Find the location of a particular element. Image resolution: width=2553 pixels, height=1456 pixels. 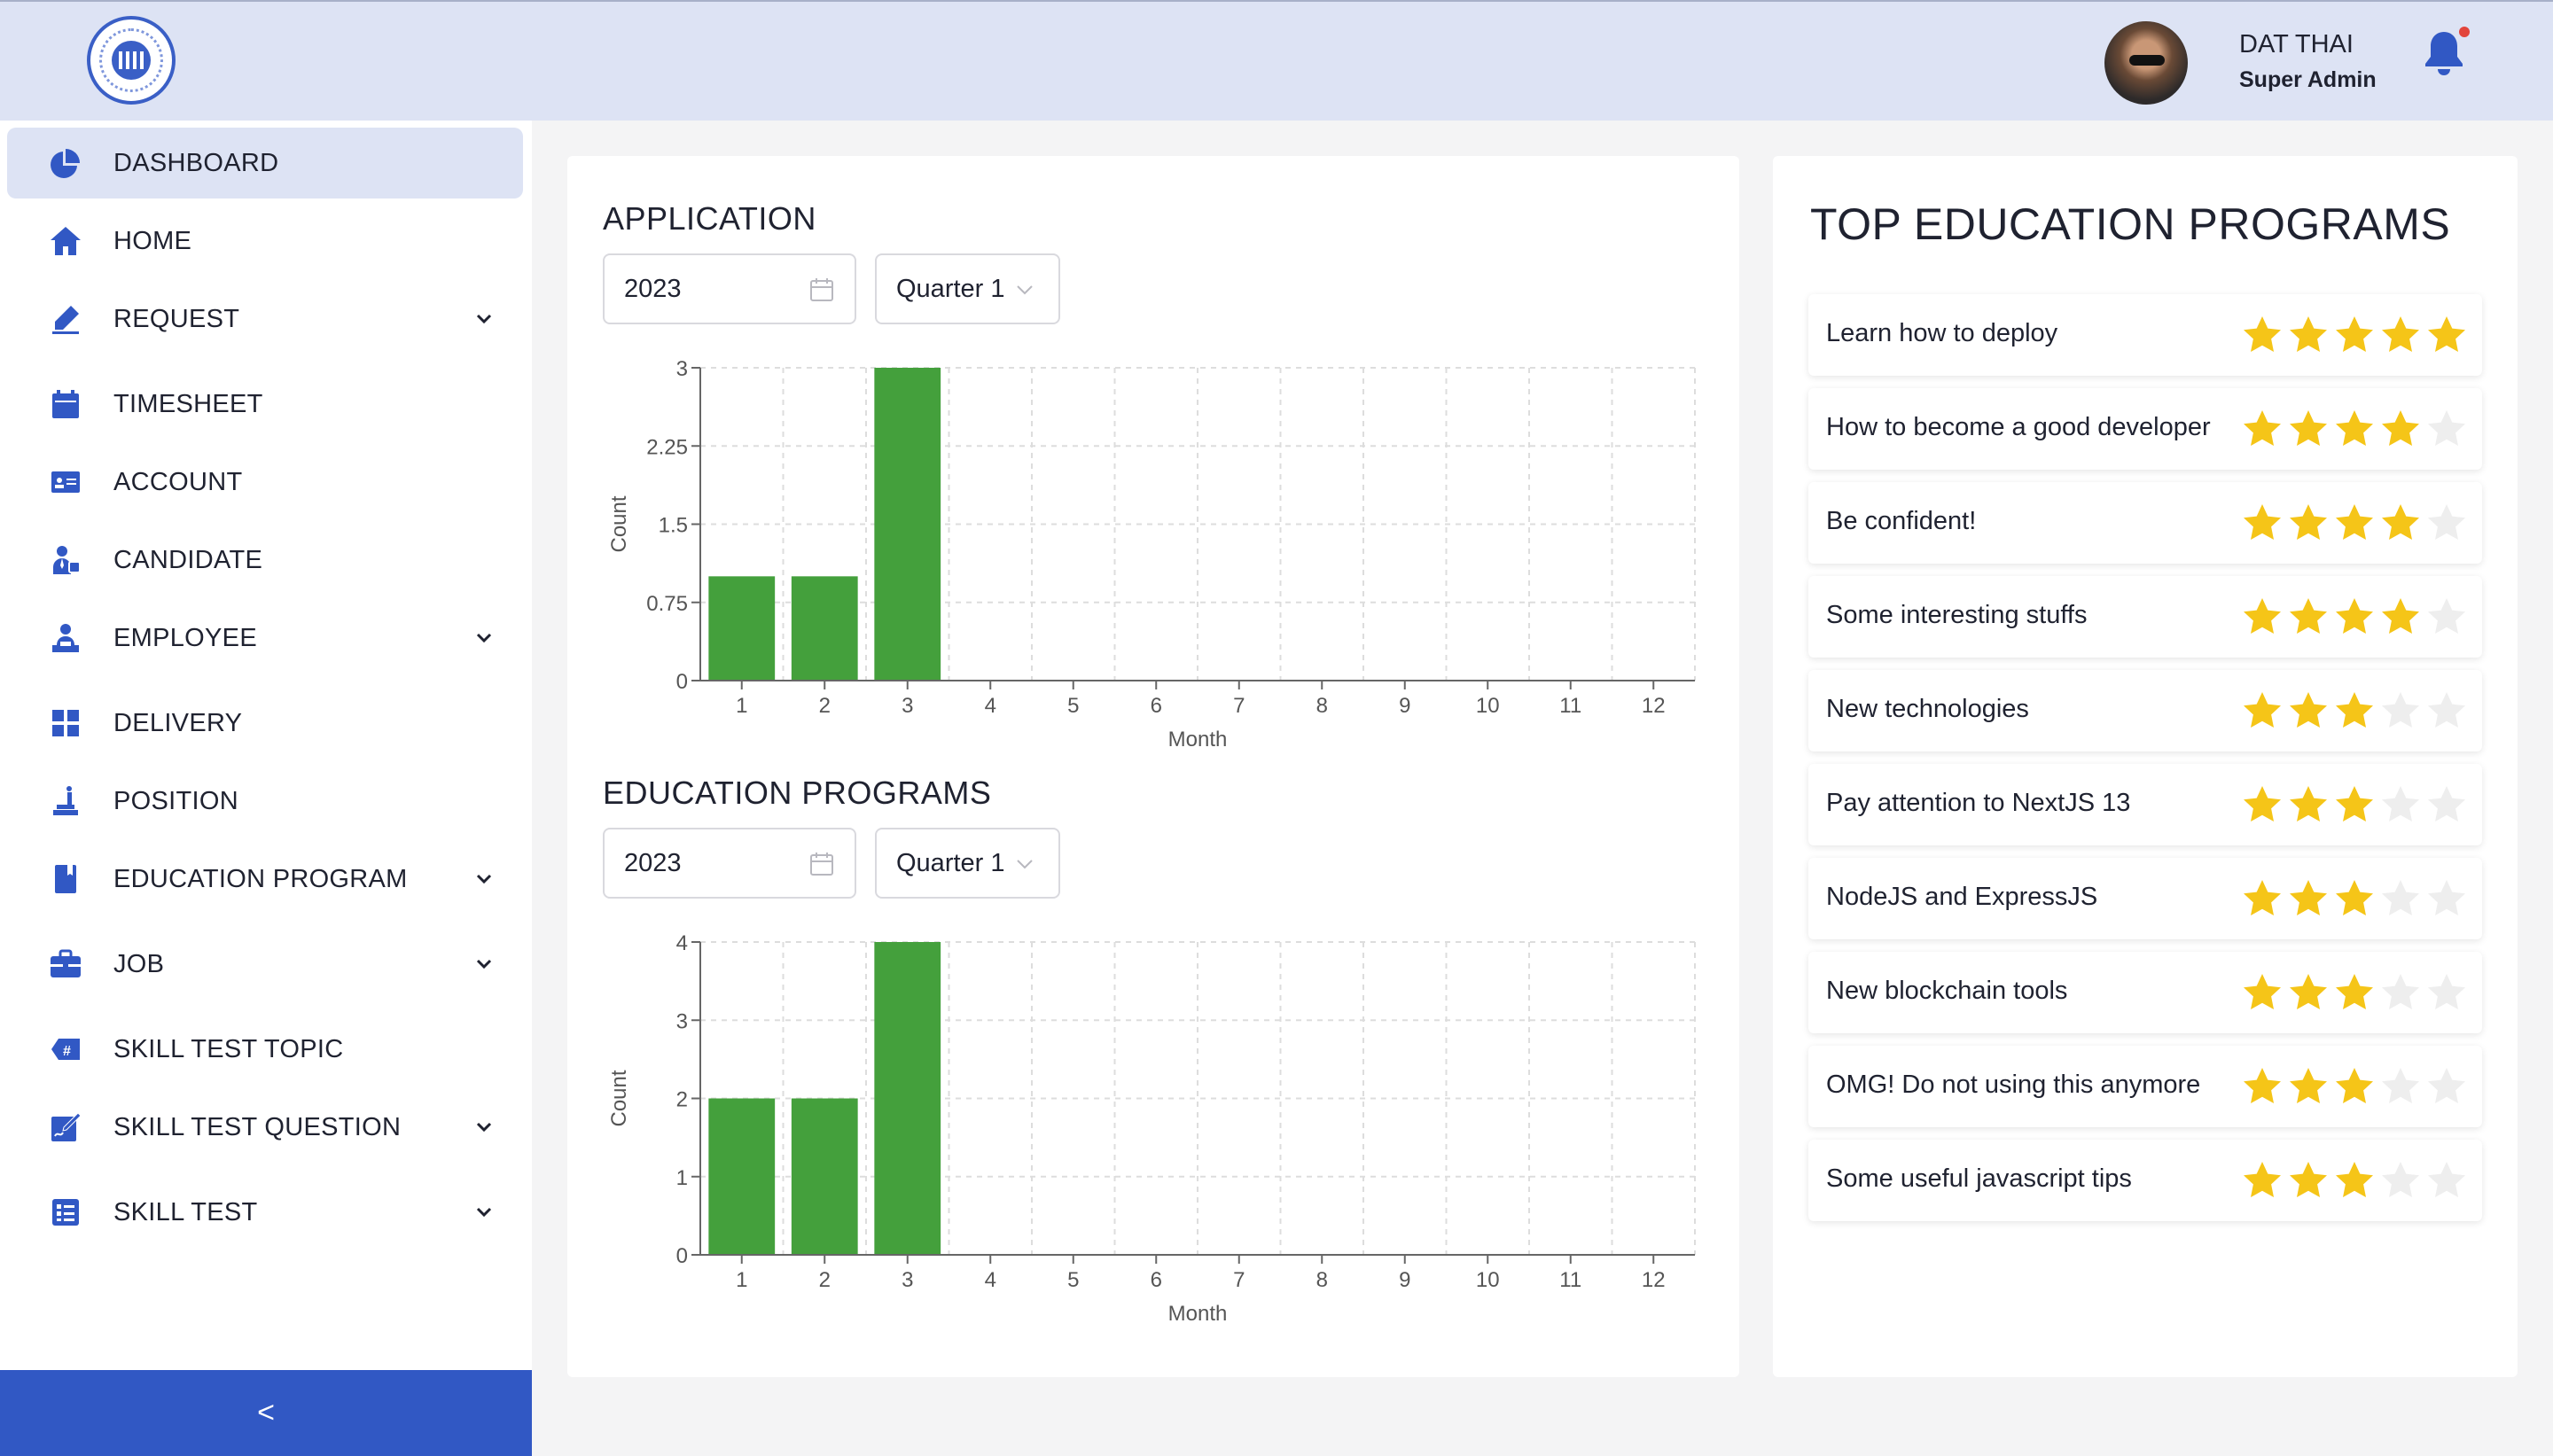

sidebar-item-label: EDUCATION PROGRAM is located at coordinates (260, 878).